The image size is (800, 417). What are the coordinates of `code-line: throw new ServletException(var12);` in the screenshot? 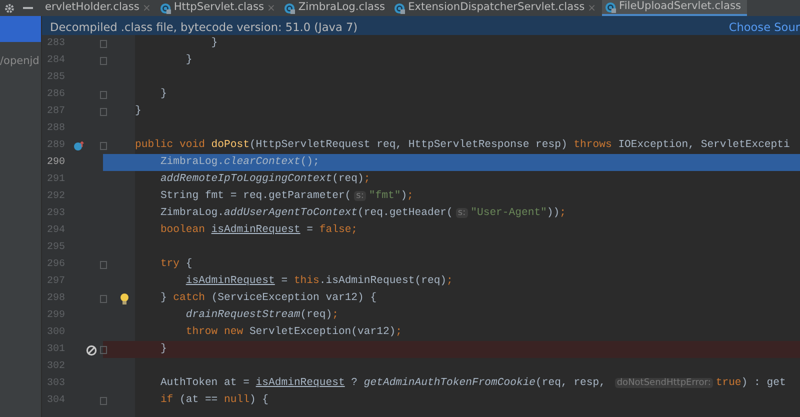 It's located at (293, 332).